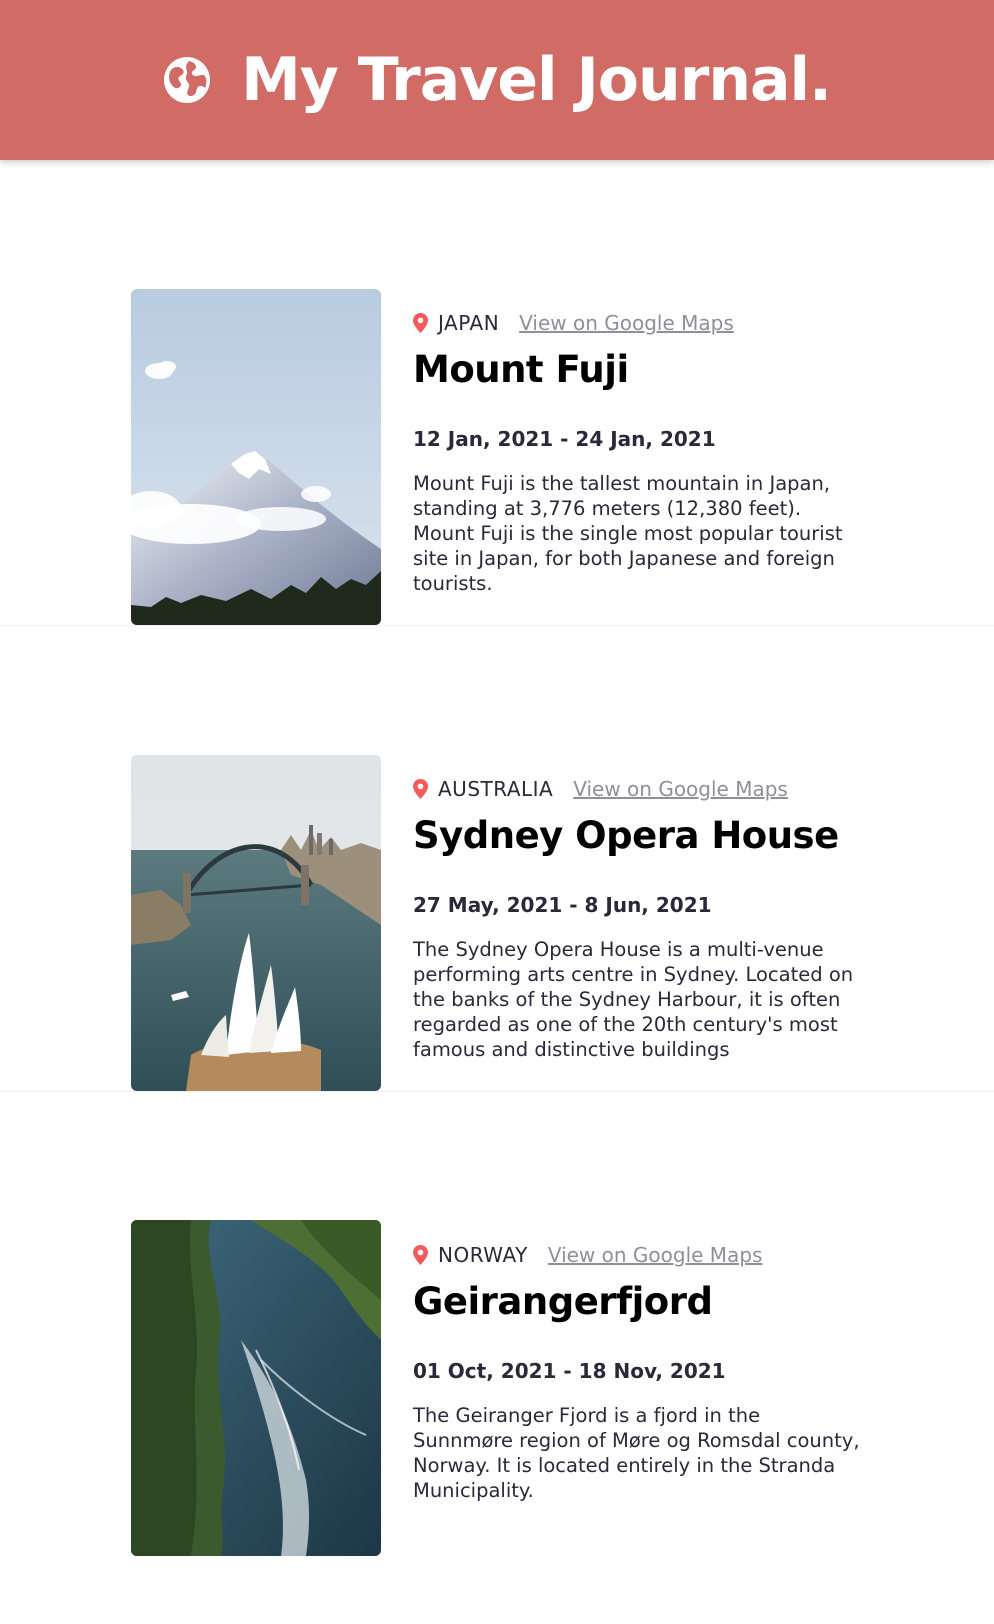  Describe the element at coordinates (562, 905) in the screenshot. I see `entry-dates: 27 May, 2021 - 8 Jun, 2021` at that location.